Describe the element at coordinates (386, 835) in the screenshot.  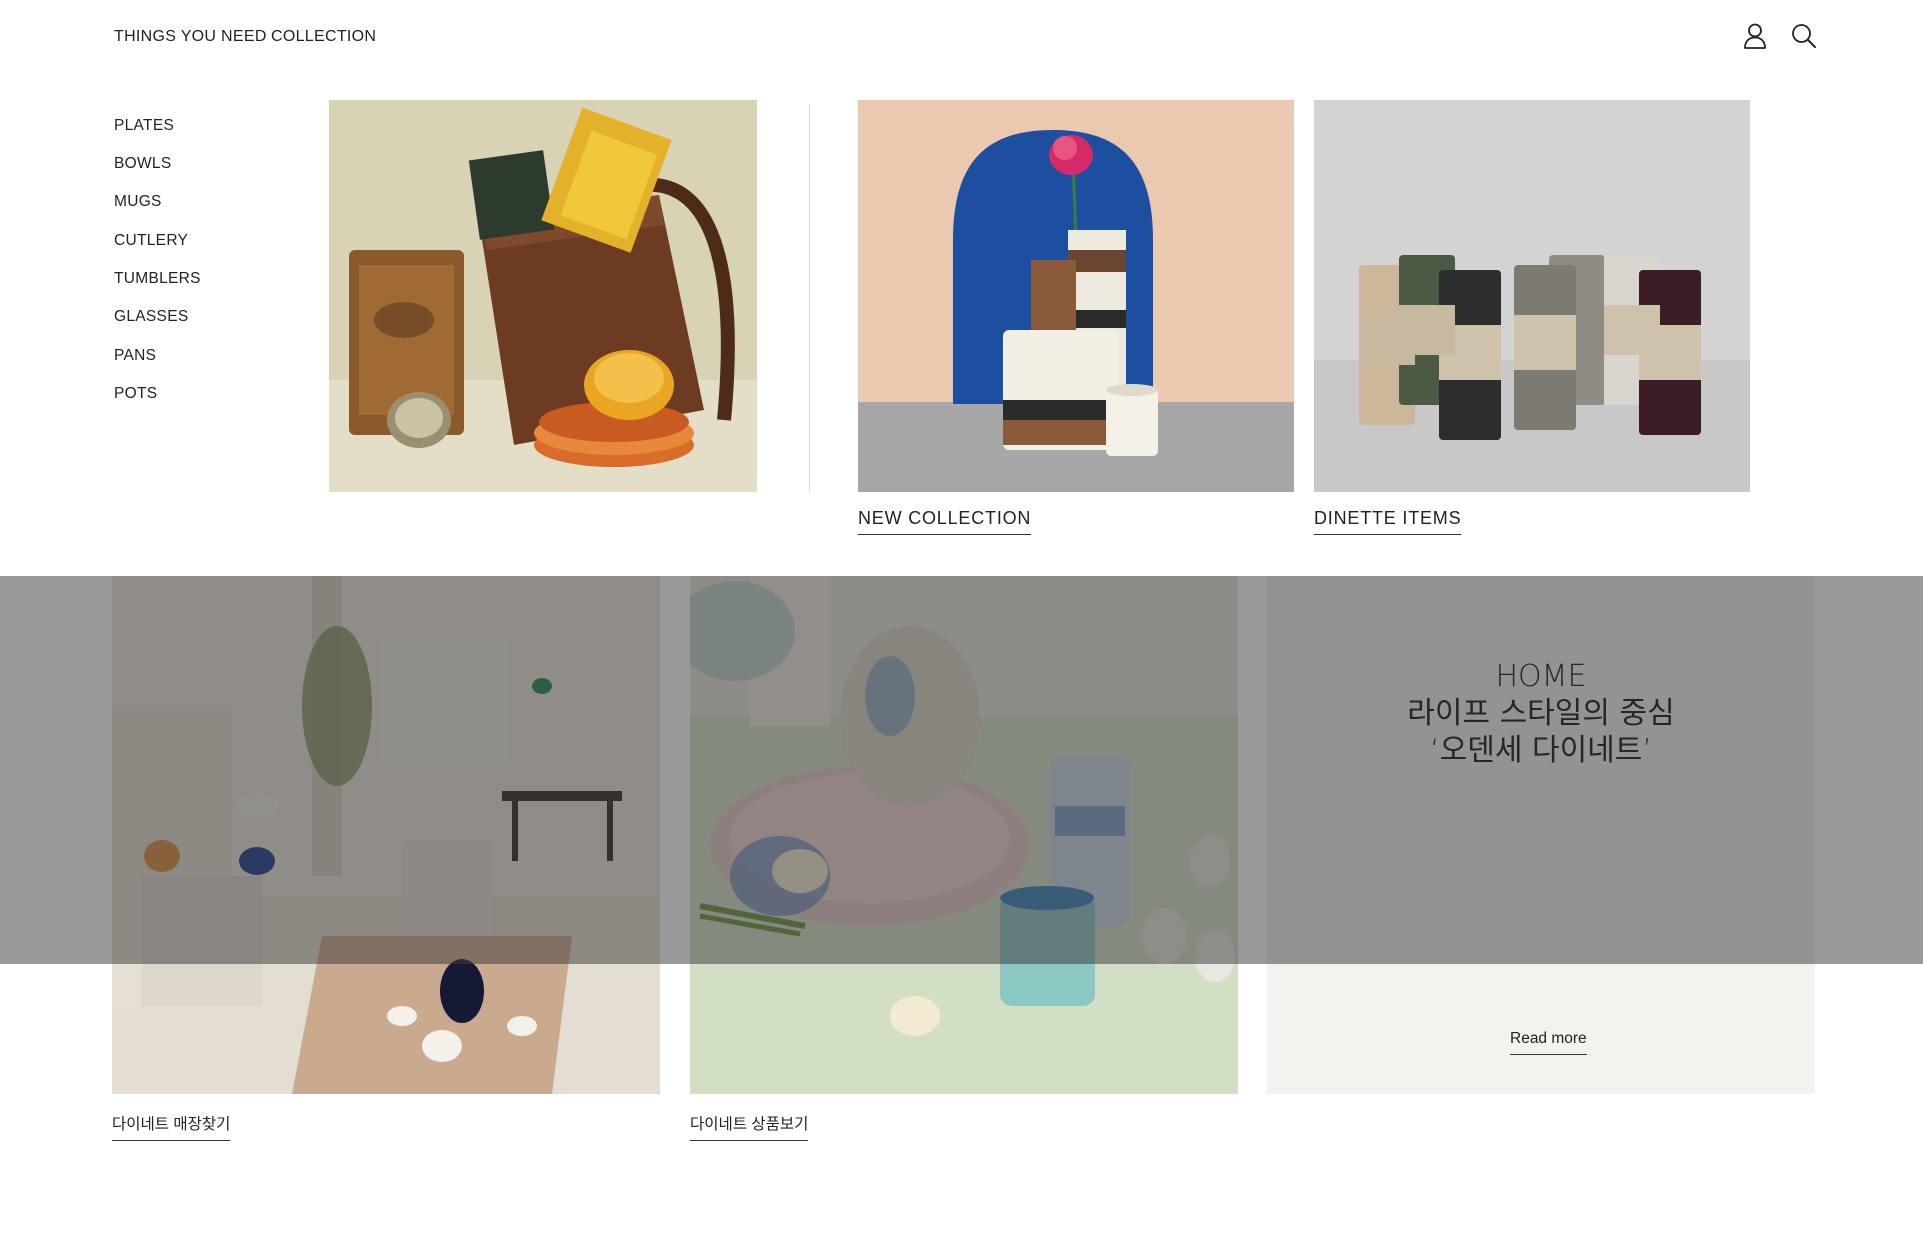
I see `store-image` at that location.